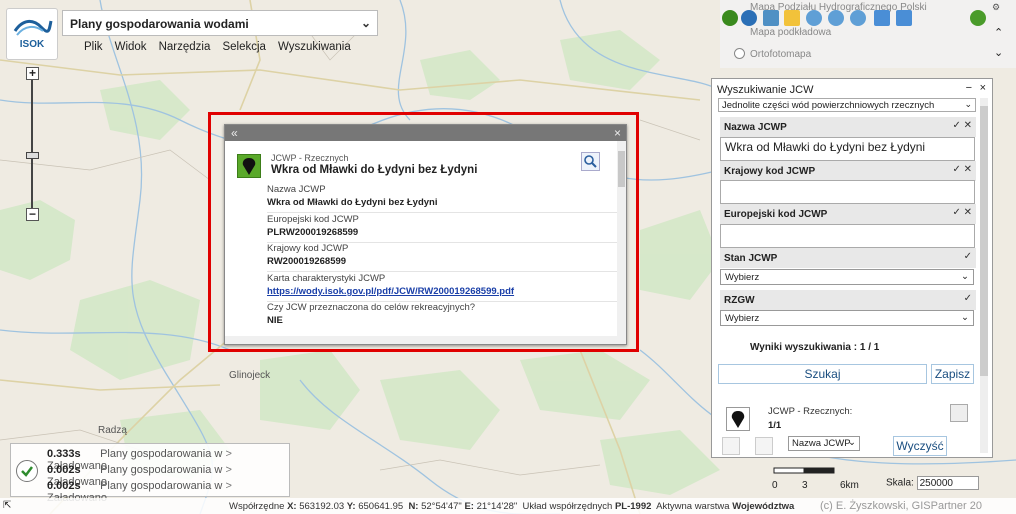  I want to click on section-rzgw: RZGW ✓, so click(848, 300).